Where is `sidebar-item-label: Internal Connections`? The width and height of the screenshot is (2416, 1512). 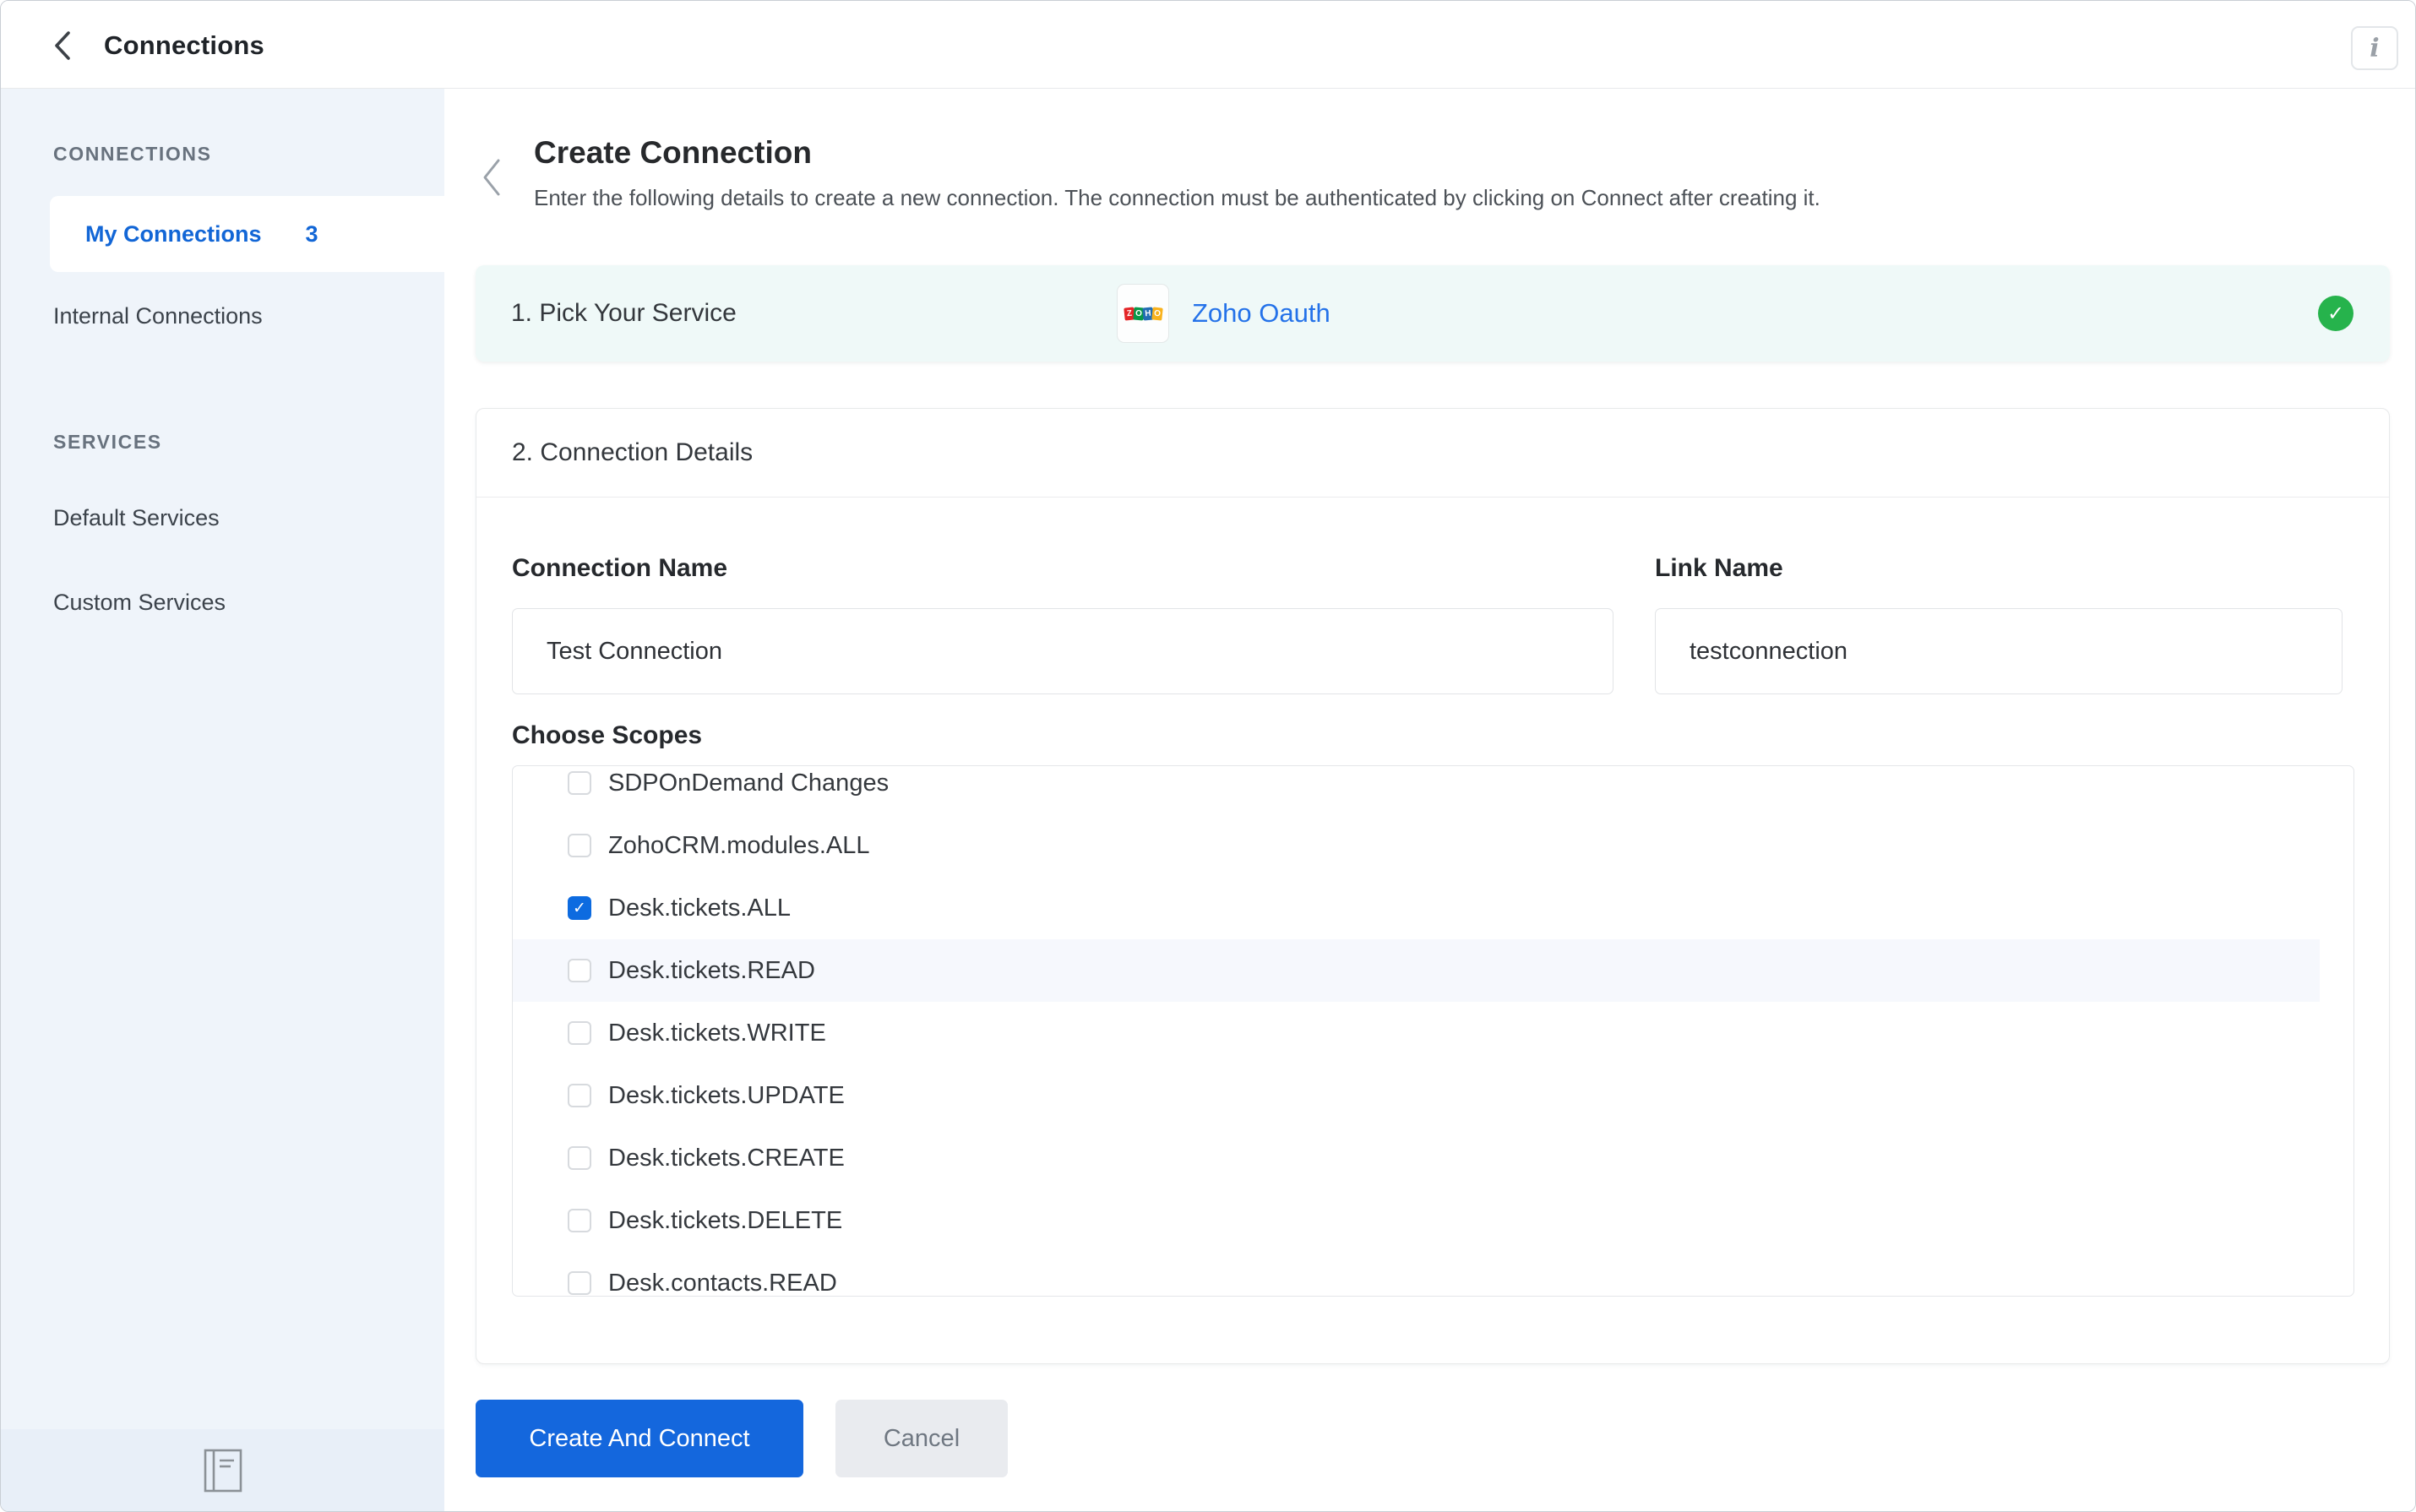
sidebar-item-label: Internal Connections is located at coordinates (158, 316).